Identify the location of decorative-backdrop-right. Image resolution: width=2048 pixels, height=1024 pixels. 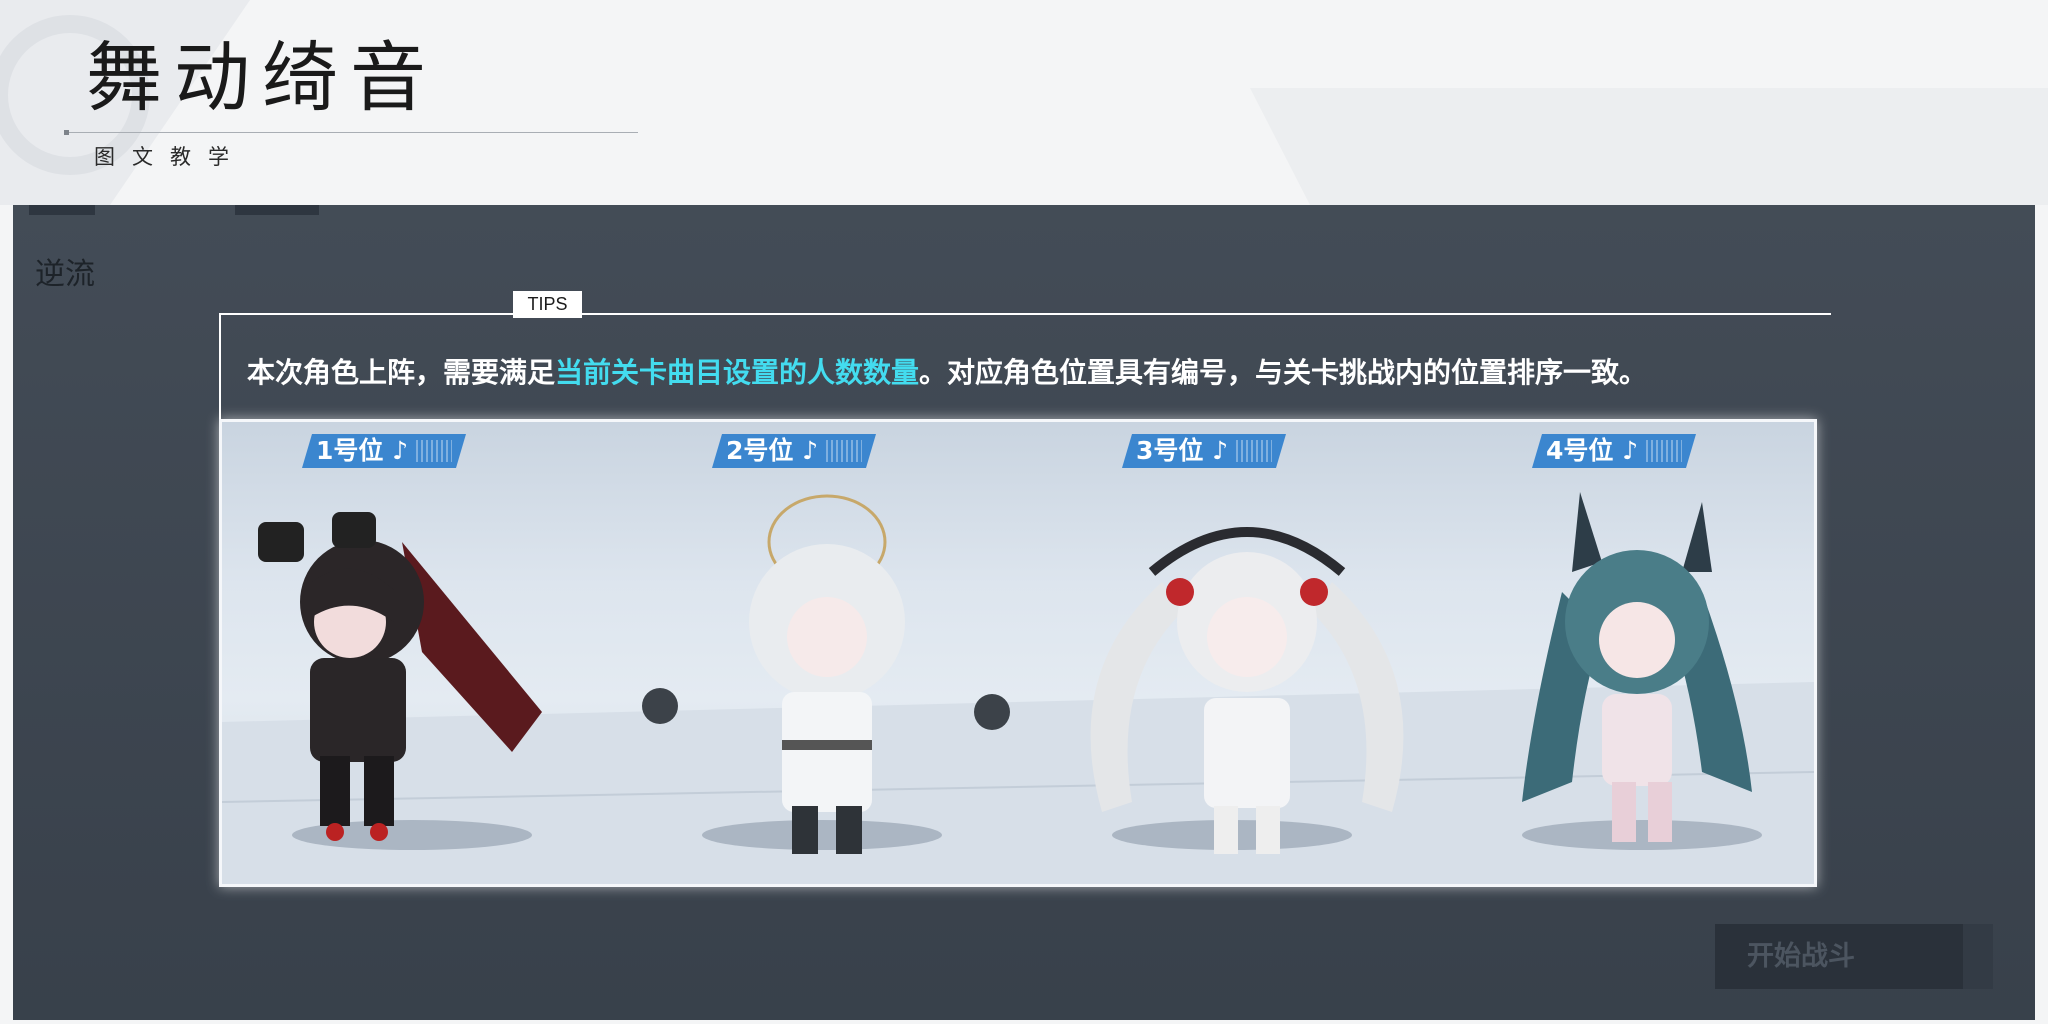
(1649, 146).